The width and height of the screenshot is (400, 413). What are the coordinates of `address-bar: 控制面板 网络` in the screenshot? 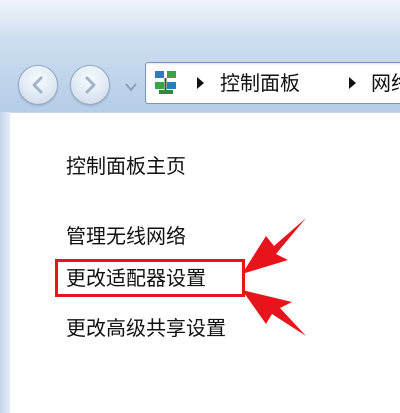 It's located at (272, 83).